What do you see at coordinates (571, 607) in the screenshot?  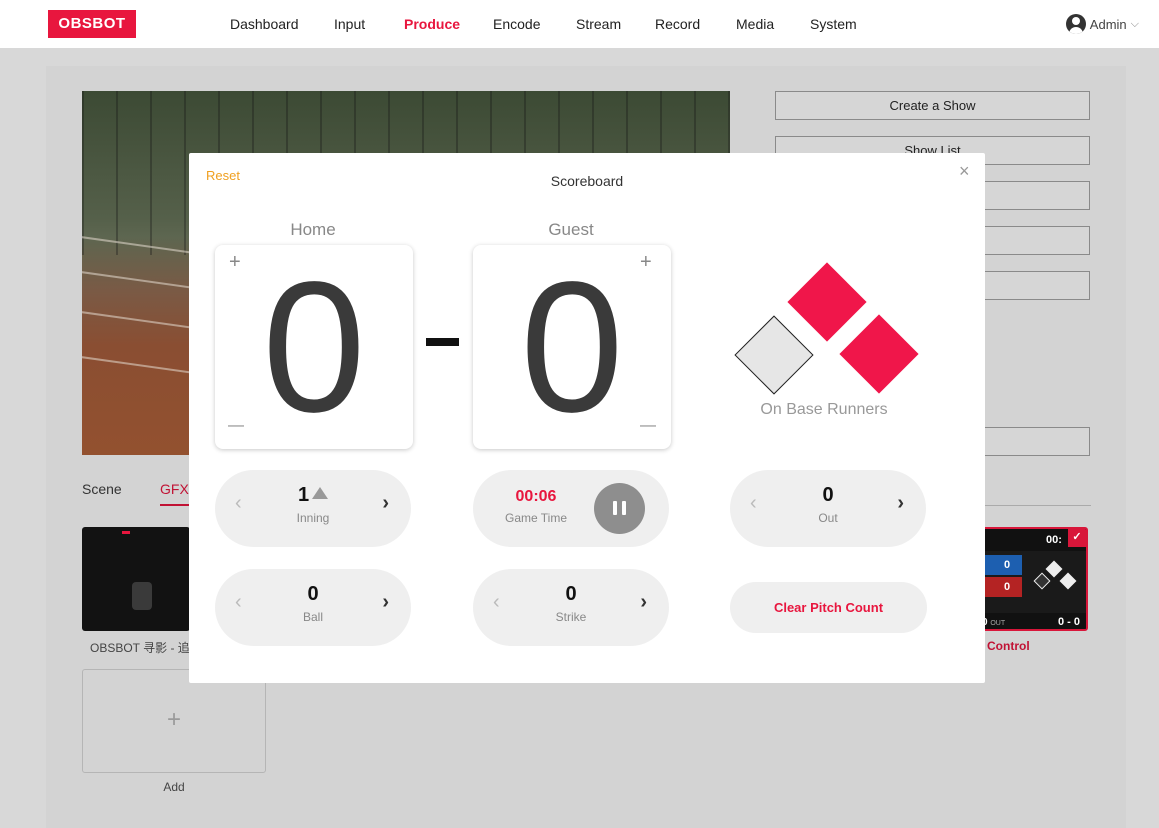 I see `strike-control: ‹ 0 Strike ›` at bounding box center [571, 607].